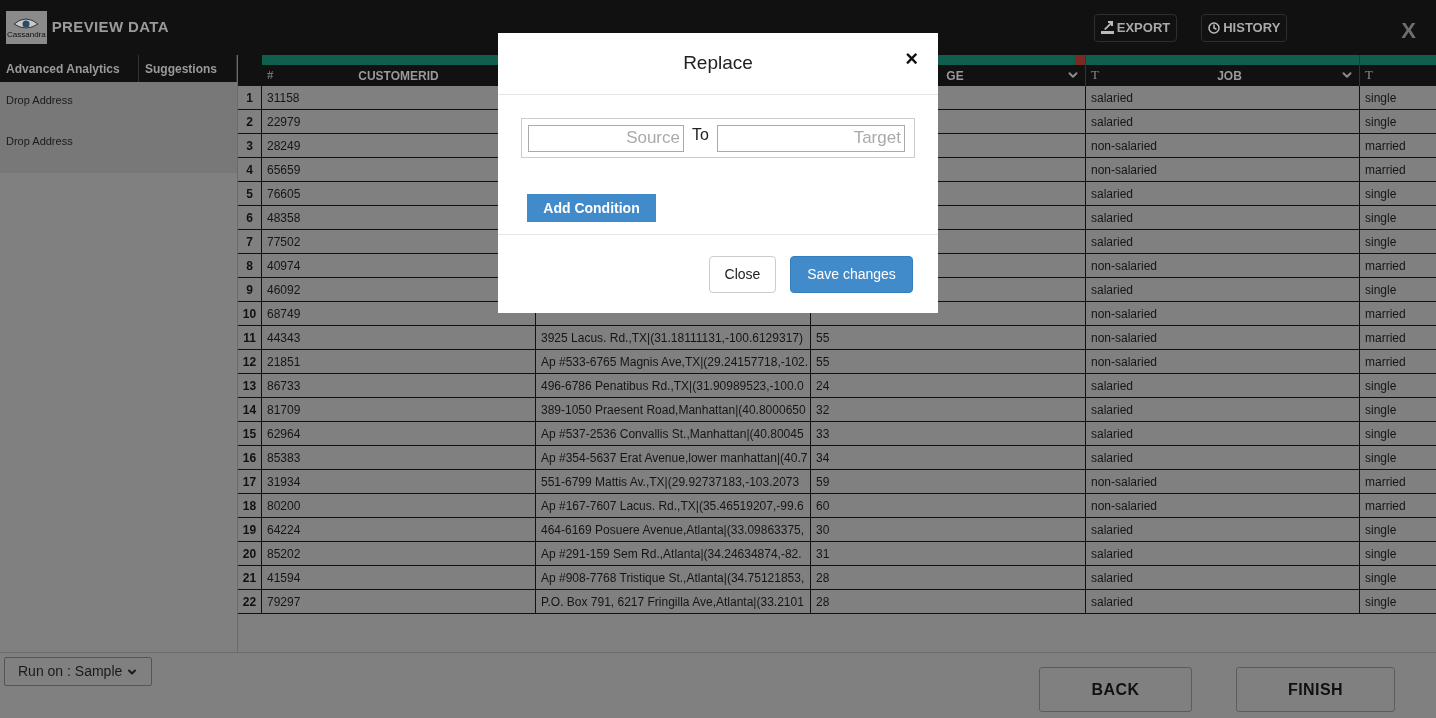 This screenshot has height=718, width=1436. What do you see at coordinates (673, 529) in the screenshot?
I see `table-cell: 464-6169 Posuere Avenue,Atlanta|(33.09863375,` at bounding box center [673, 529].